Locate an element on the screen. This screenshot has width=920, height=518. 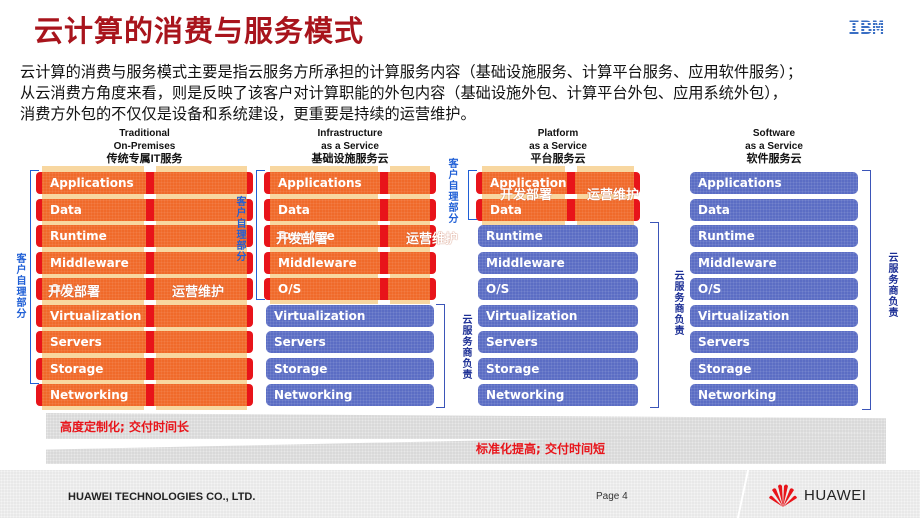
heading-line: Traditional is located at coordinates (144, 133).